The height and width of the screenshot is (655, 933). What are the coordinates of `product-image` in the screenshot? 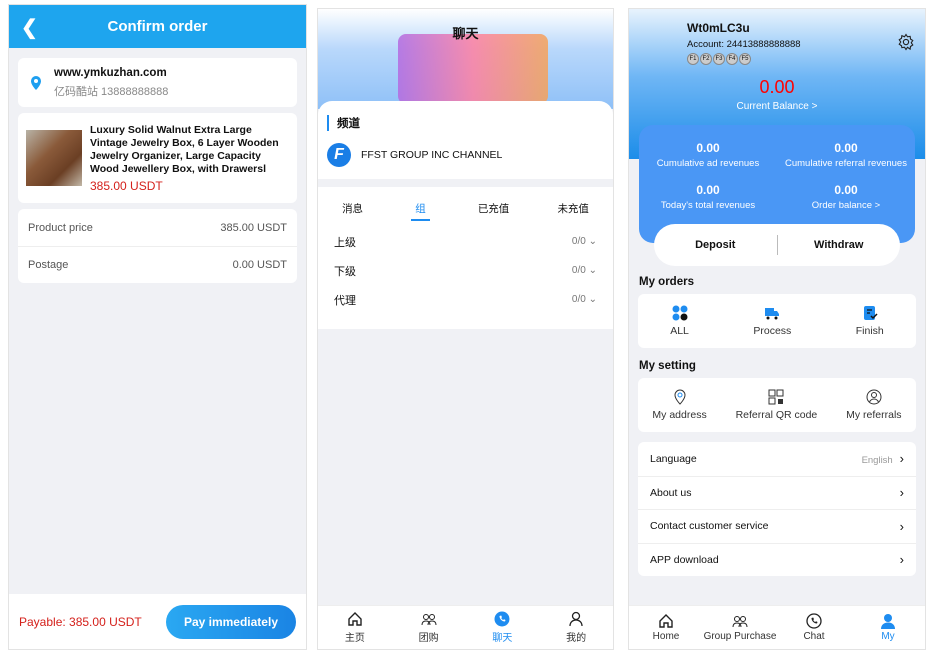 It's located at (54, 158).